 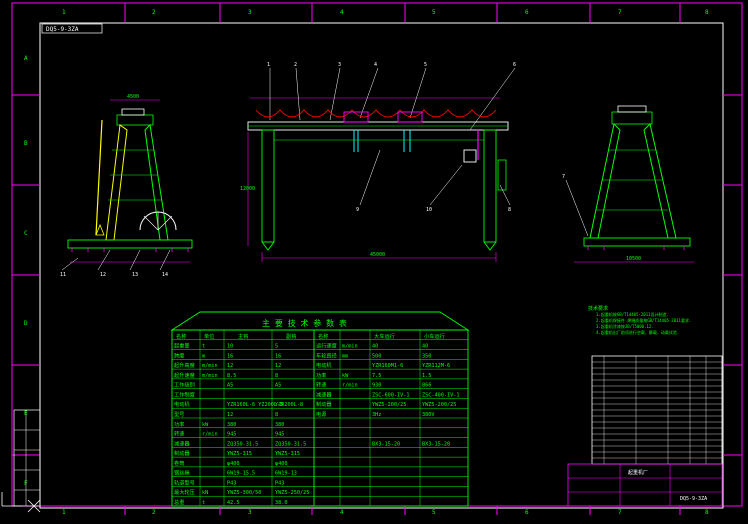 I want to click on col-label-1: 1, so click(x=64, y=12).